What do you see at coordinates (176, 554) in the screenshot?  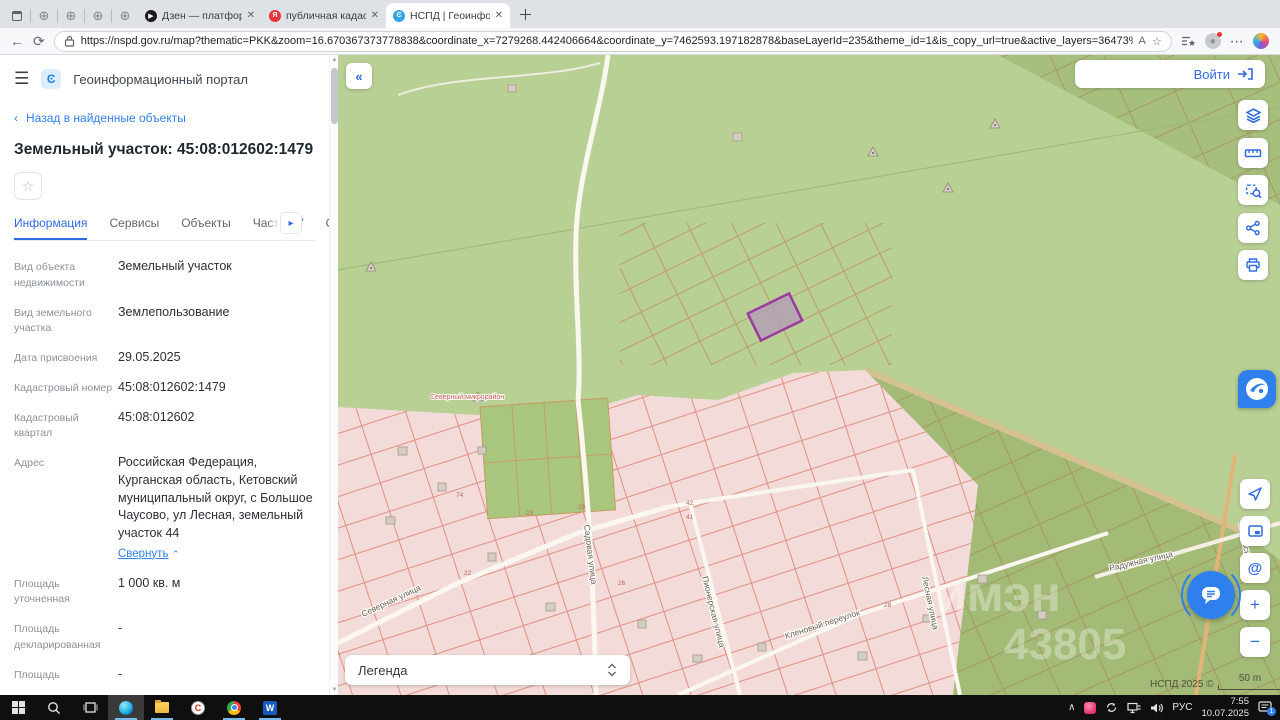 I see `chevron-up-icon: ⌃` at bounding box center [176, 554].